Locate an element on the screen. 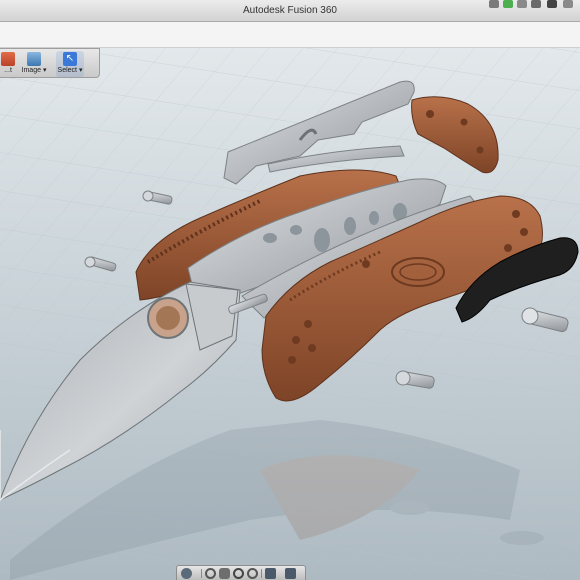  select-tool-label: Select ▾ is located at coordinates (70, 70).